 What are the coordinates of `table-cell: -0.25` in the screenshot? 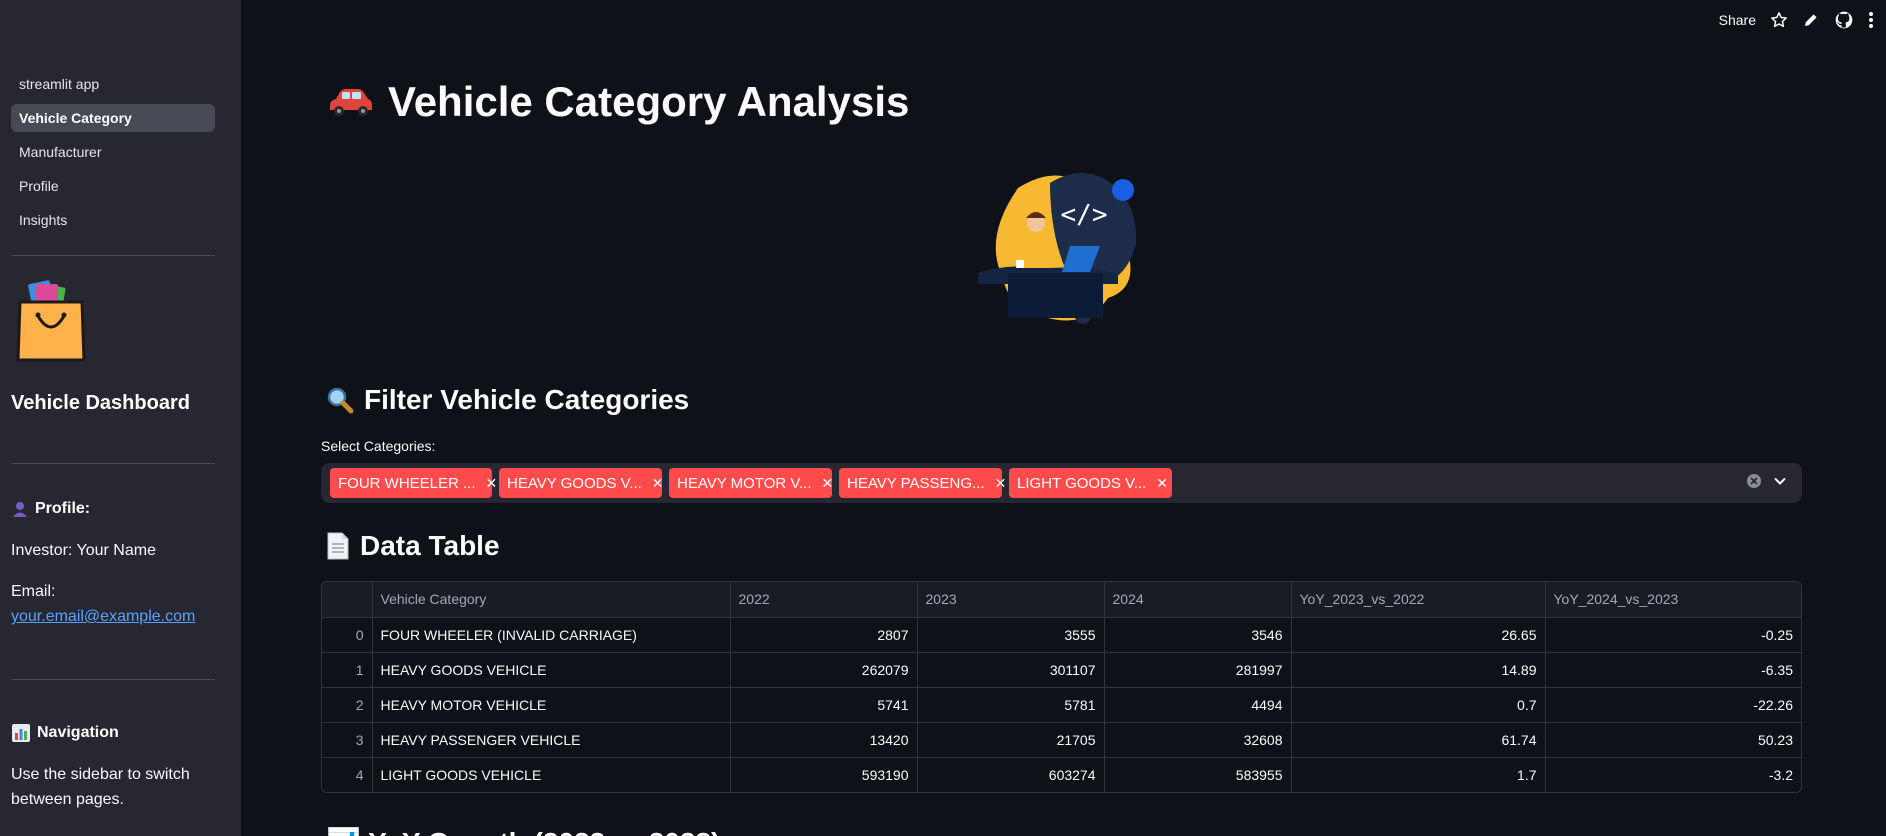 It's located at (1673, 635).